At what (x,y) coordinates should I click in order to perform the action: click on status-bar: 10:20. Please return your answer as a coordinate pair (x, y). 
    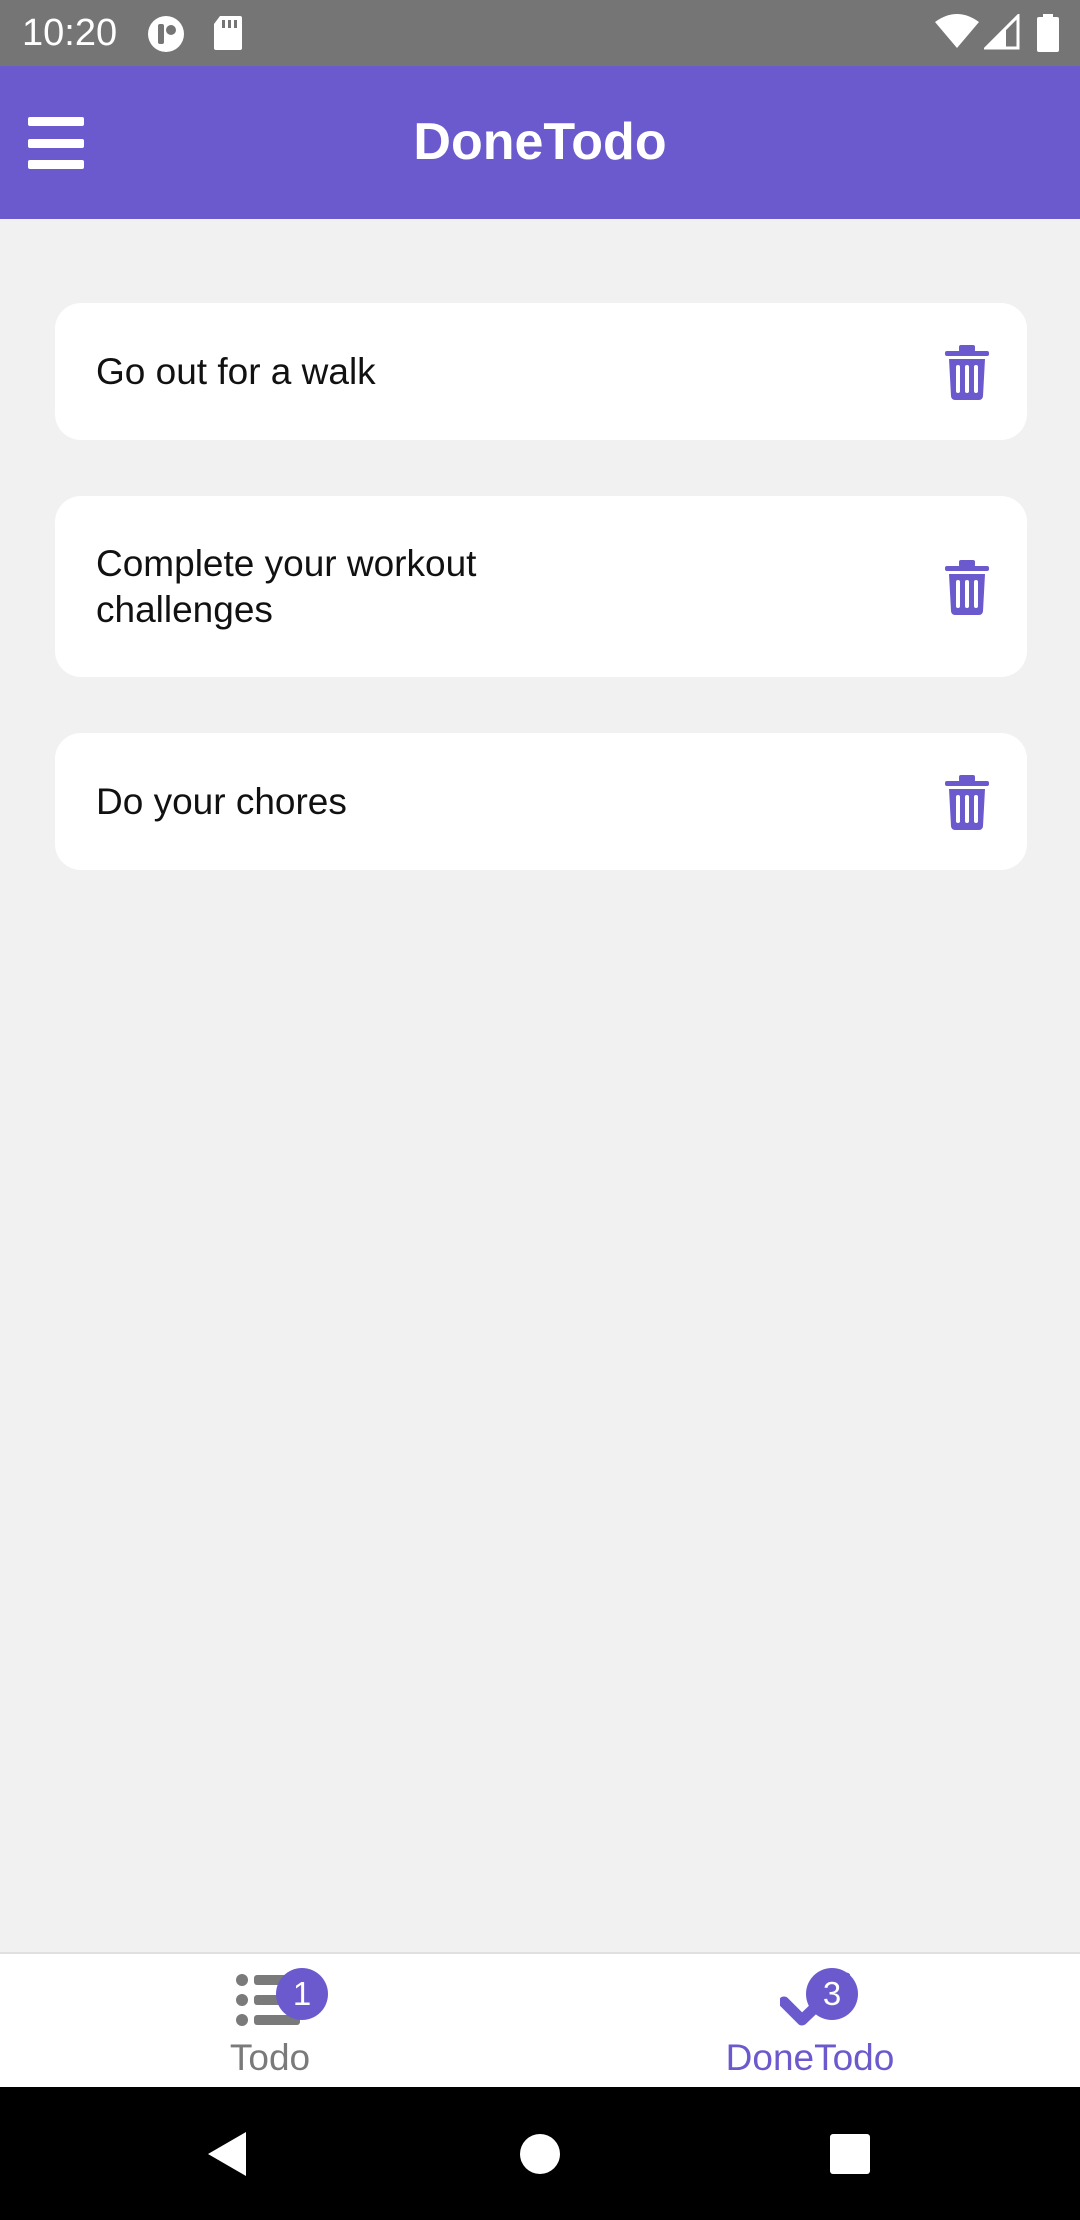
    Looking at the image, I should click on (540, 33).